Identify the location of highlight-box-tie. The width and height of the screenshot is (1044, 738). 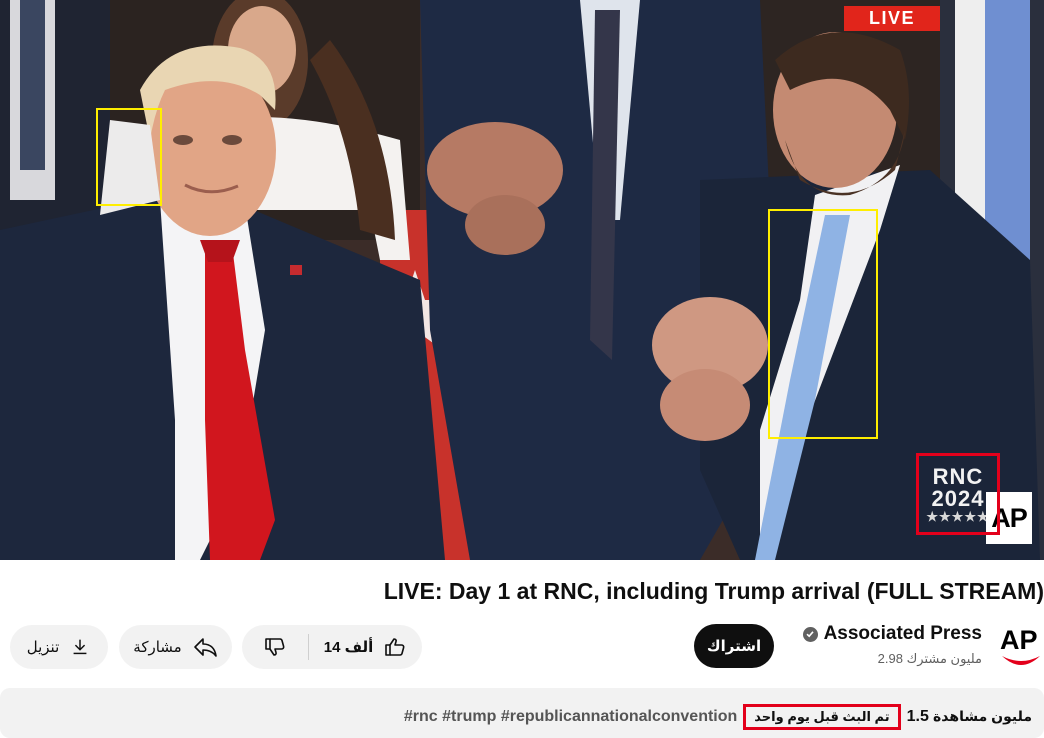
(823, 324).